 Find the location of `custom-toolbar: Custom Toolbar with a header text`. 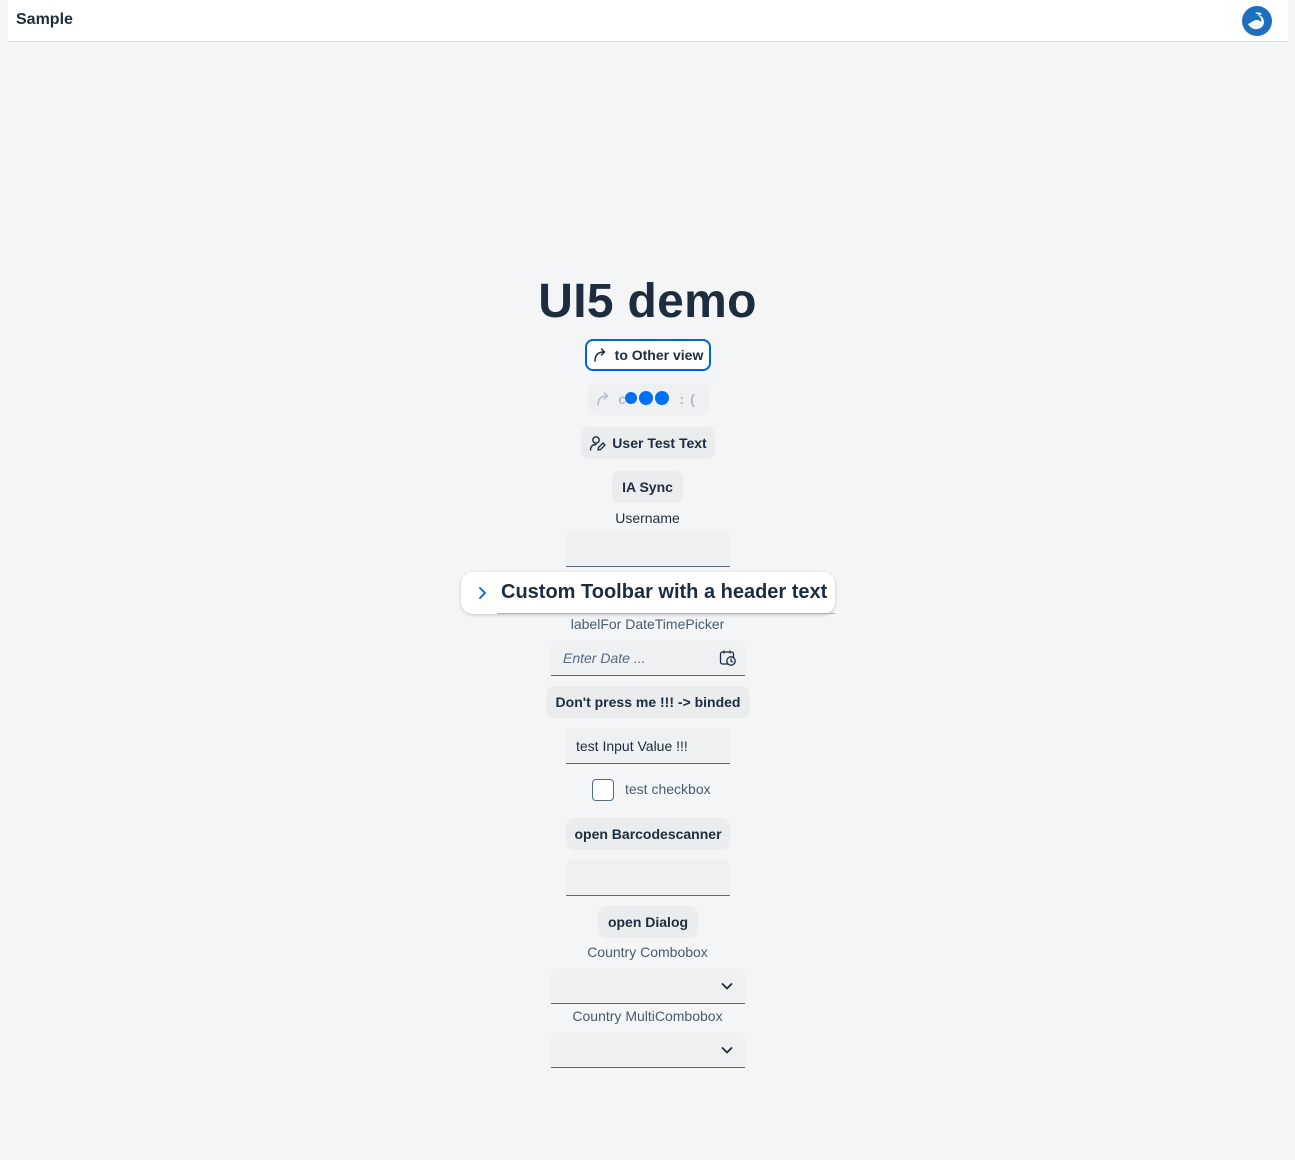

custom-toolbar: Custom Toolbar with a header text is located at coordinates (648, 593).